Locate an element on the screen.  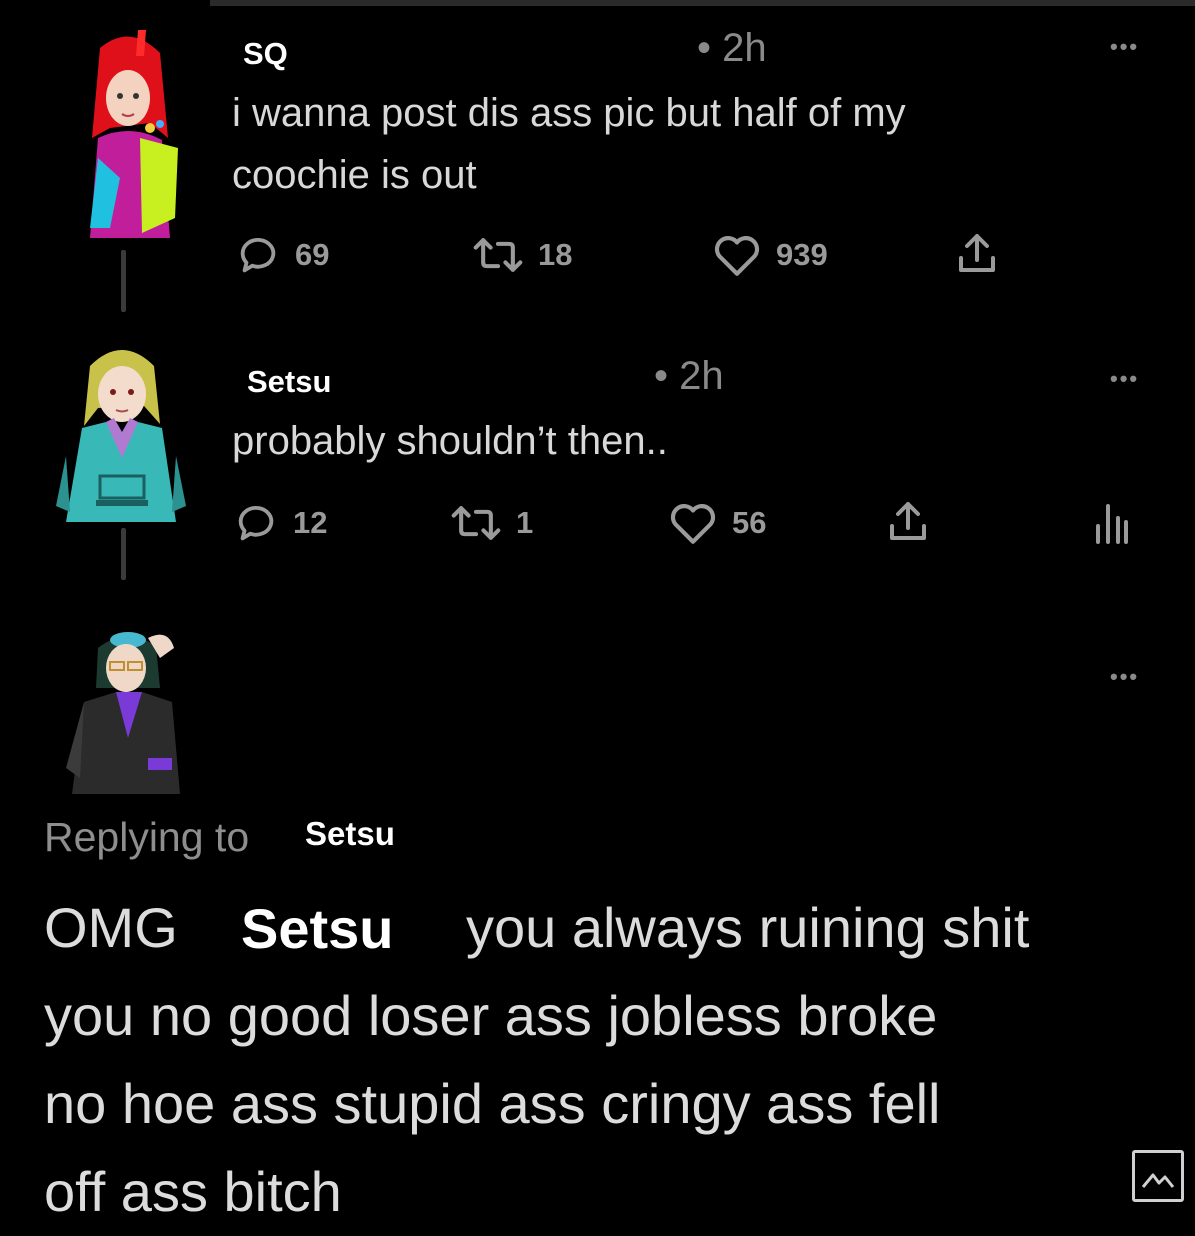
avatar-setsu is located at coordinates (121, 429).